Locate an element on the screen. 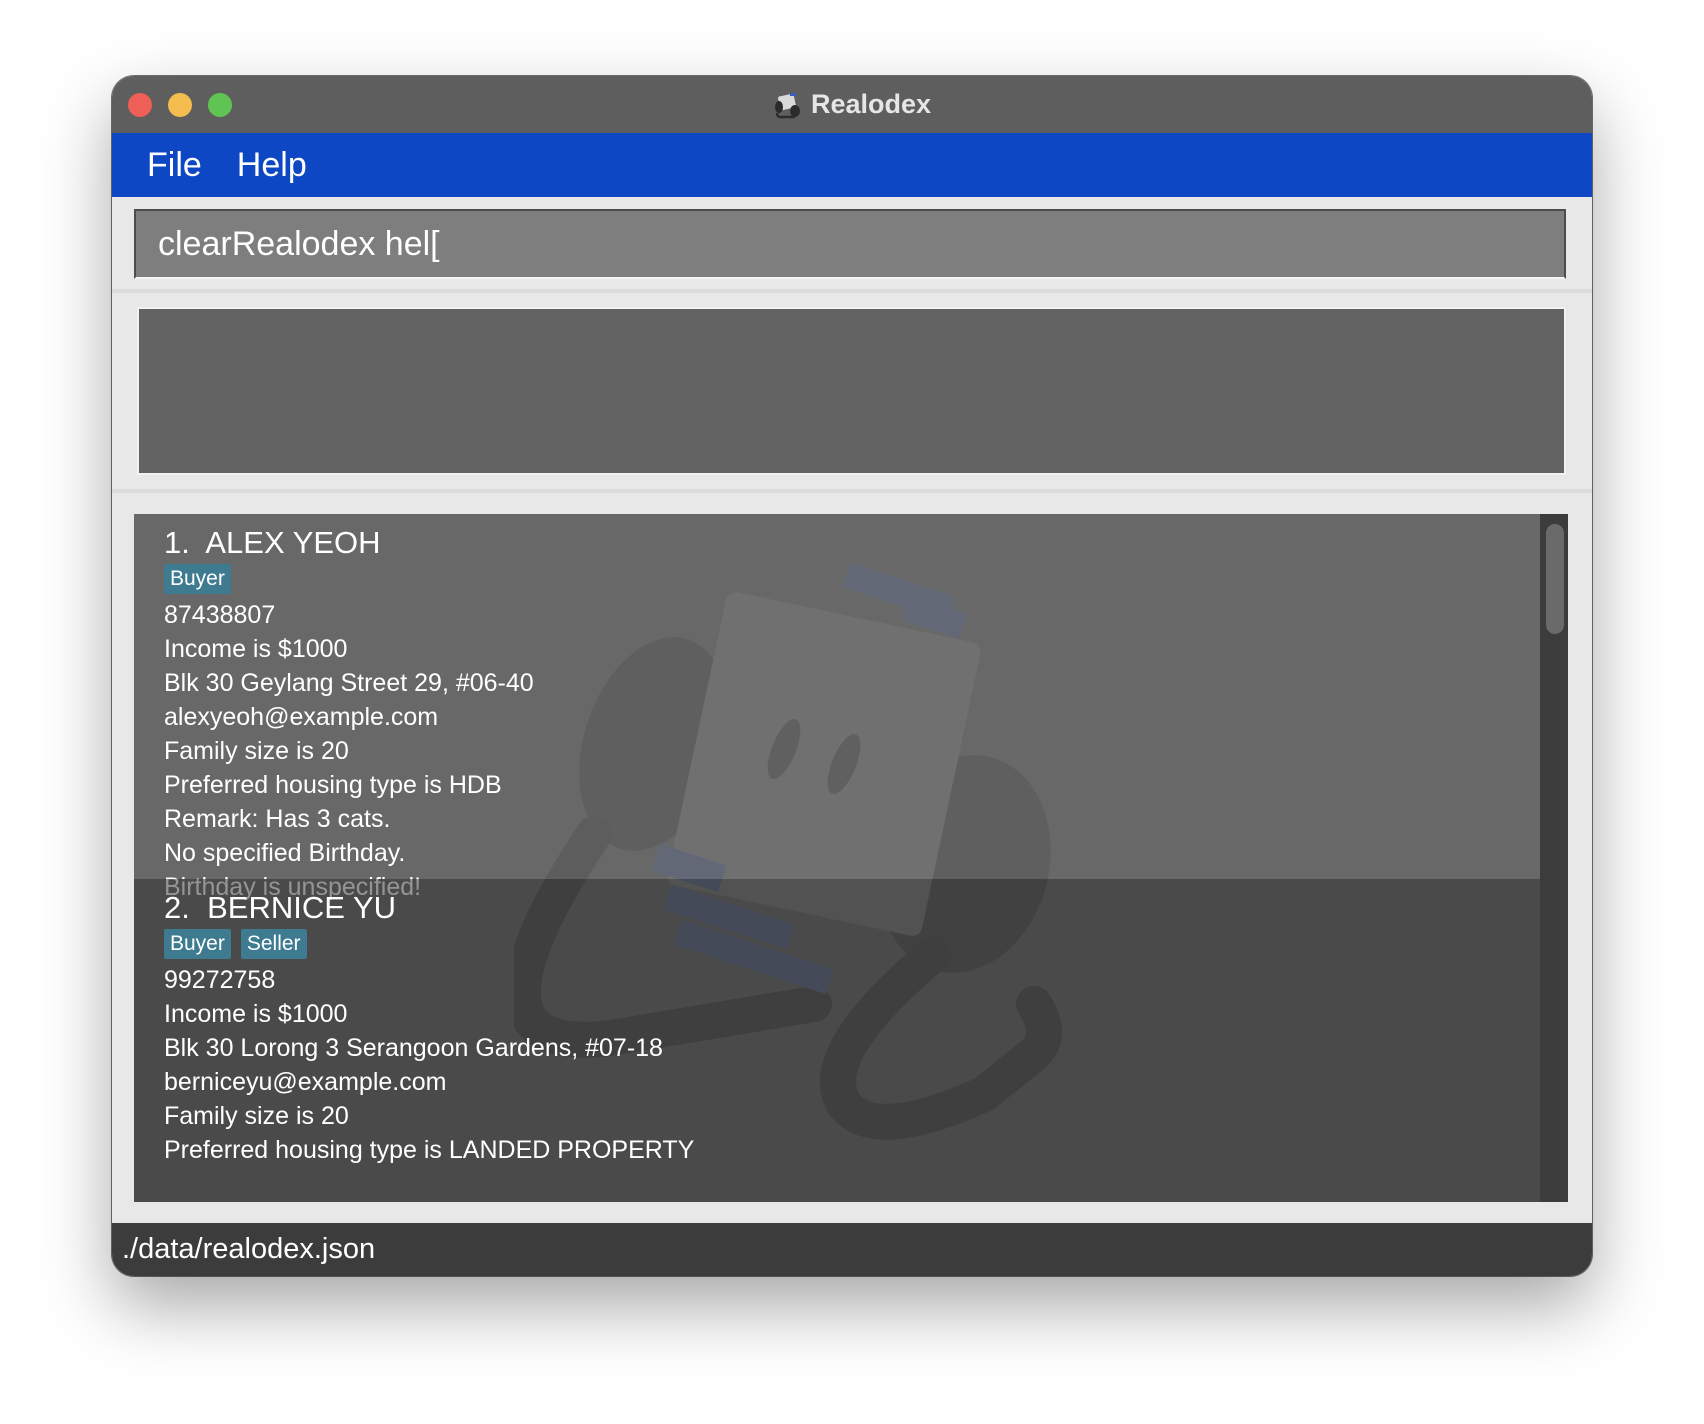  result-display is located at coordinates (851, 391).